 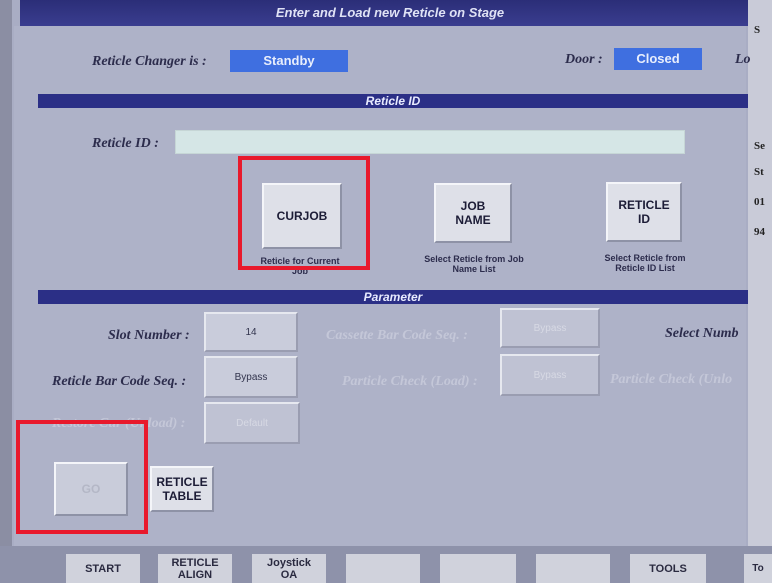 I want to click on window-title: Enter and Load new Reticle on Stage, so click(x=390, y=13).